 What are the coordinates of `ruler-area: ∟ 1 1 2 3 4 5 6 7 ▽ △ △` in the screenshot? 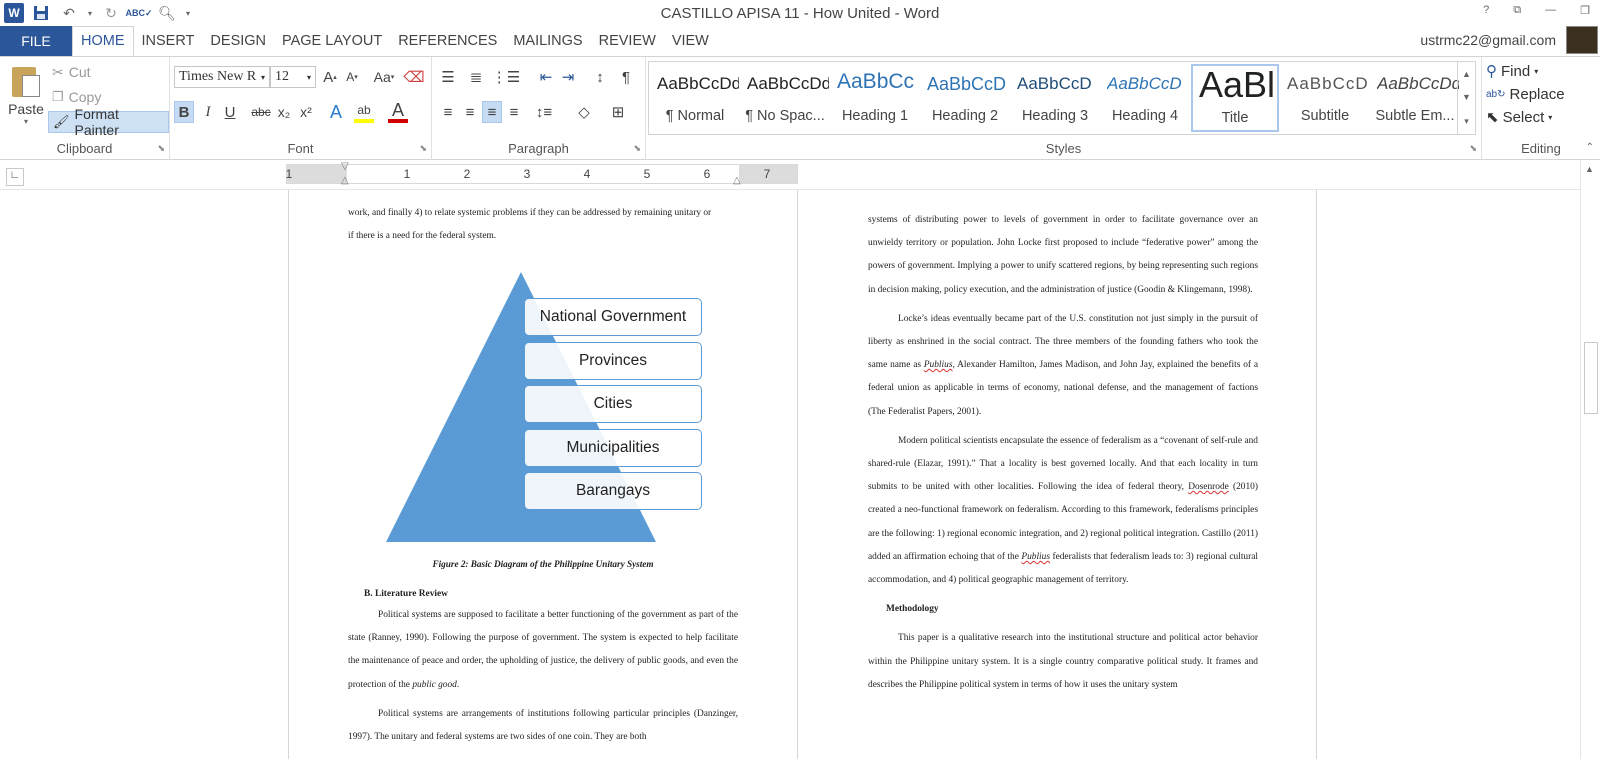 It's located at (800, 175).